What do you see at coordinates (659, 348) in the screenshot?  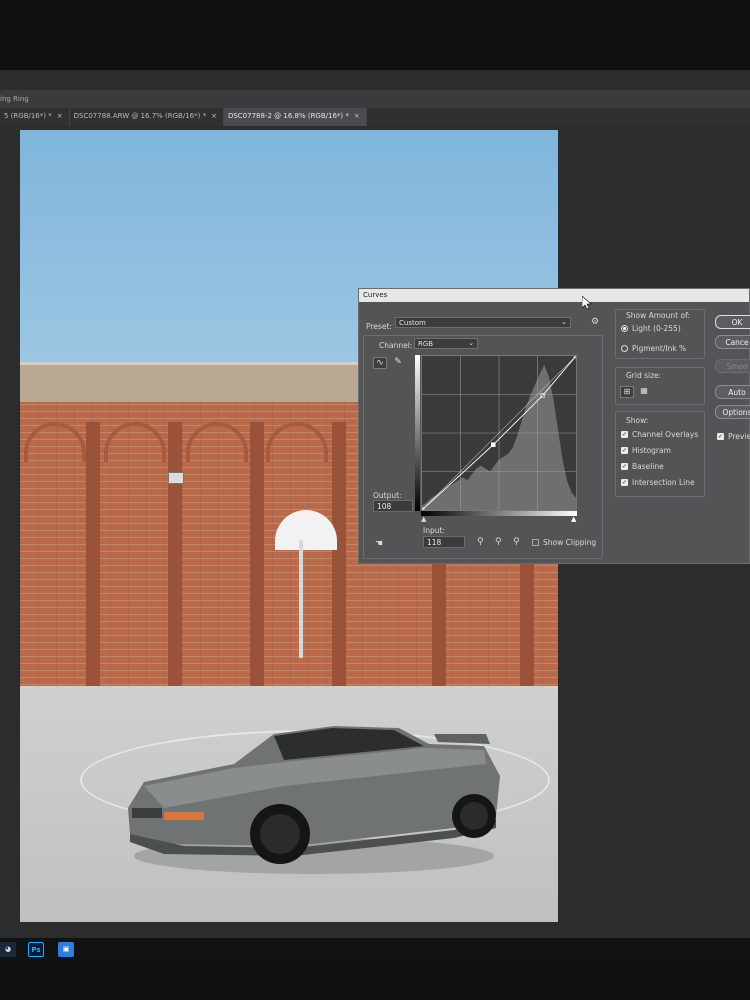 I see `pigment-label: Pigment/Ink %` at bounding box center [659, 348].